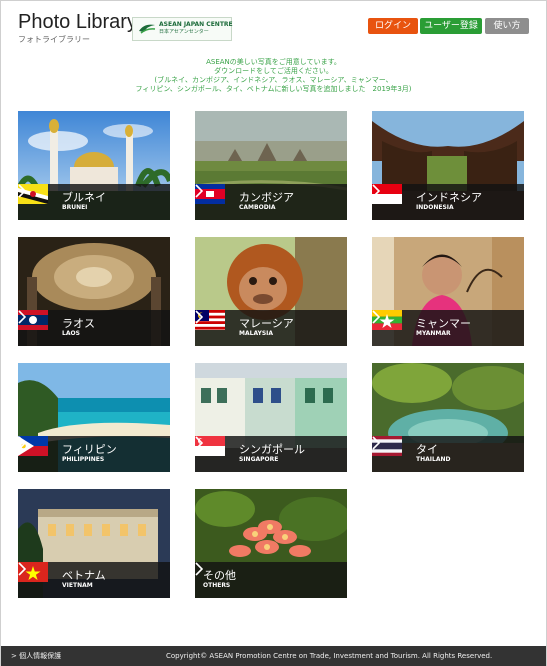 The height and width of the screenshot is (666, 547). What do you see at coordinates (77, 22) in the screenshot?
I see `site-title: Photo Library` at bounding box center [77, 22].